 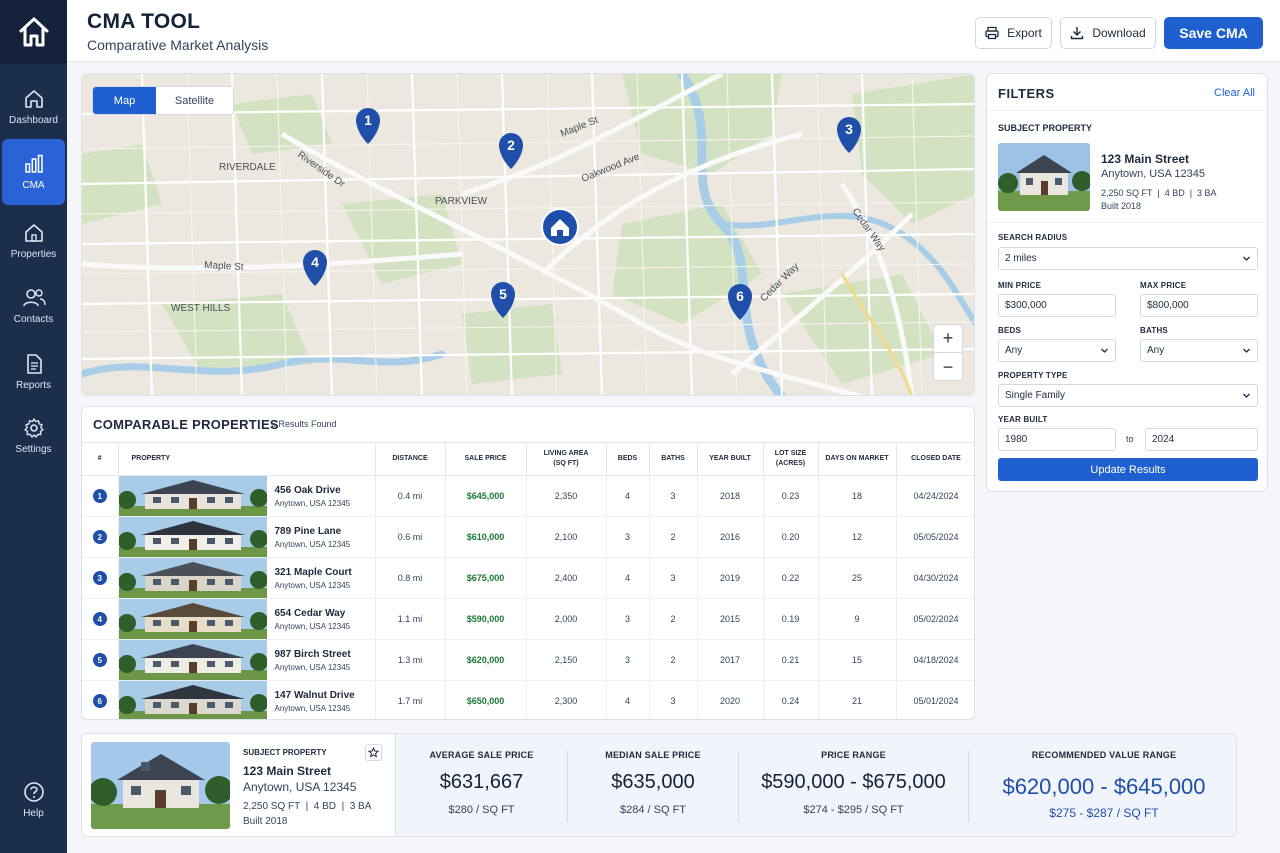 I want to click on year-built-to-input: 2024, so click(x=1201, y=439).